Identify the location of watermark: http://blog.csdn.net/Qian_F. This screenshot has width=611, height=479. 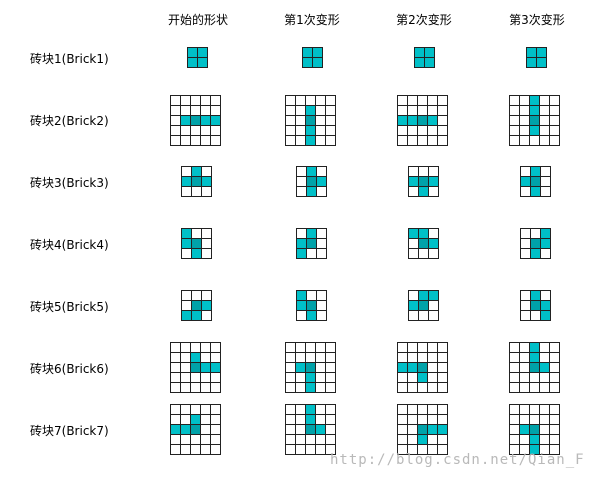
(457, 460).